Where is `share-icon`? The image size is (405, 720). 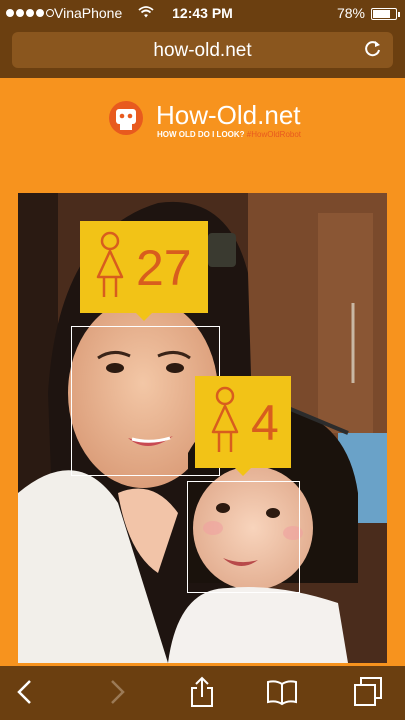 share-icon is located at coordinates (202, 692).